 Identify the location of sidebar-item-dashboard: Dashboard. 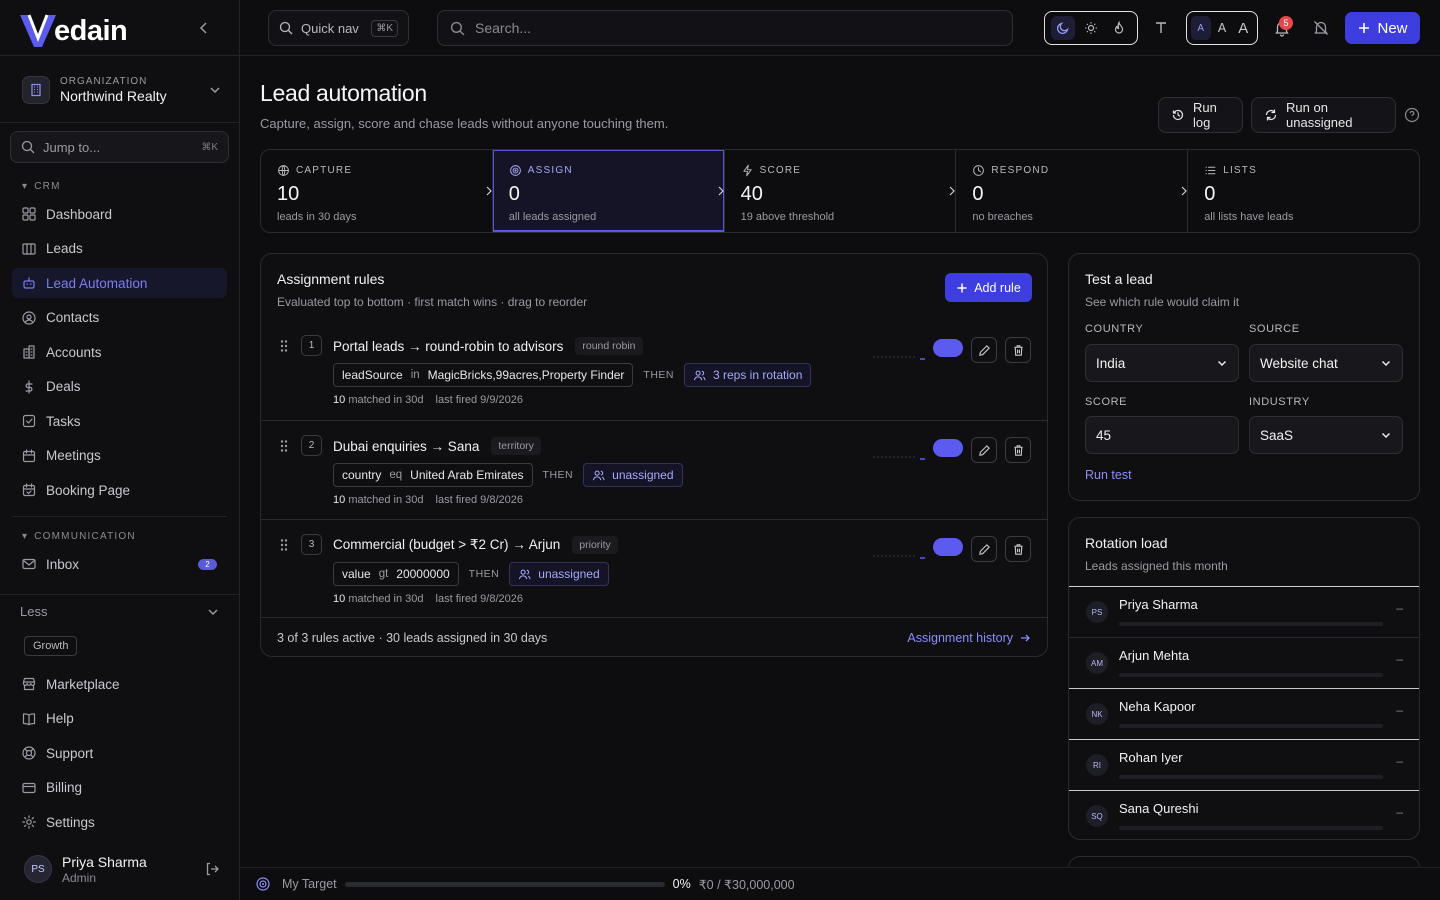
(119, 214).